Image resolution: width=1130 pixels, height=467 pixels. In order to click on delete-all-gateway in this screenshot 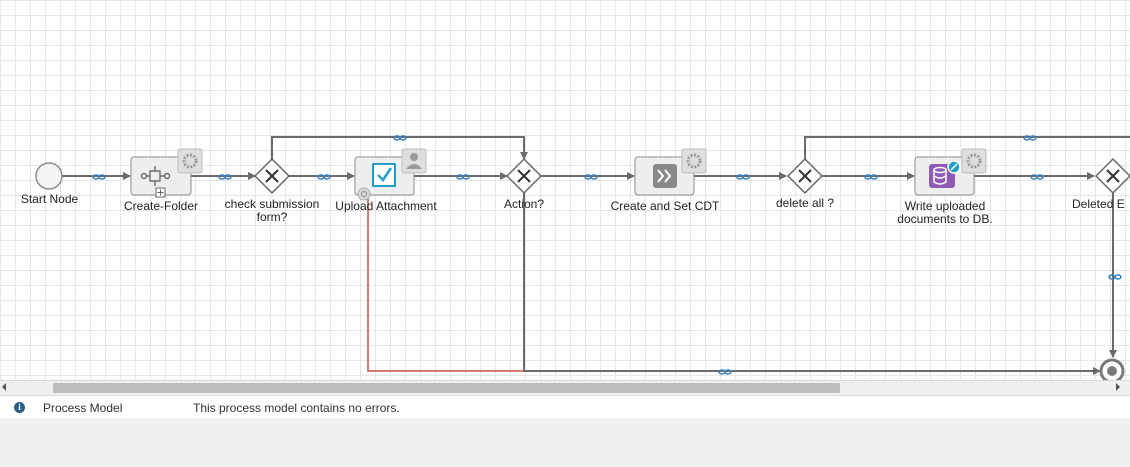, I will do `click(805, 176)`.